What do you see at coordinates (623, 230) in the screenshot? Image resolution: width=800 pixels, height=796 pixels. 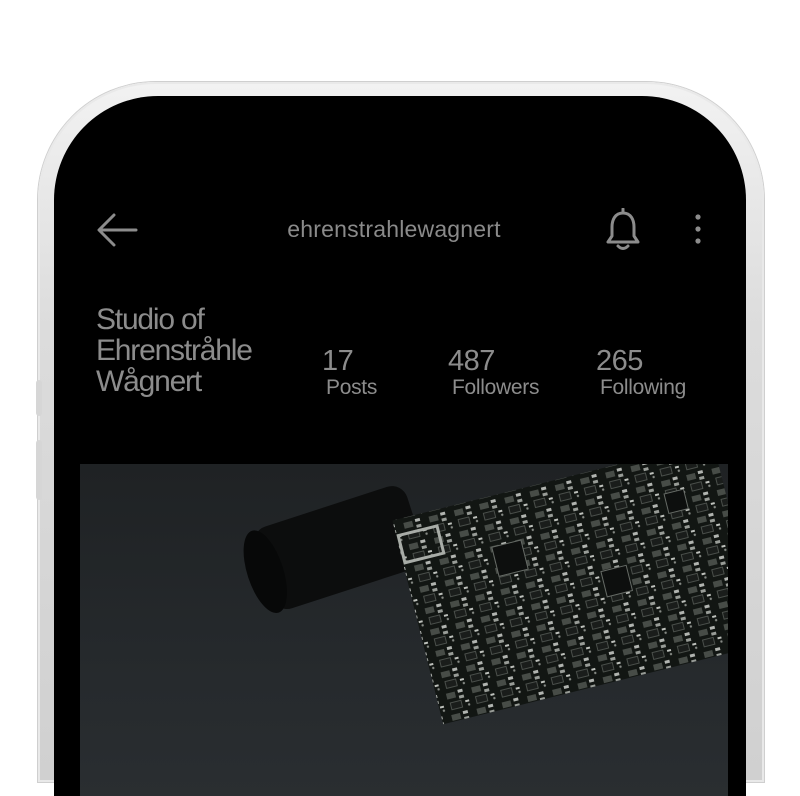 I see `bell-icon` at bounding box center [623, 230].